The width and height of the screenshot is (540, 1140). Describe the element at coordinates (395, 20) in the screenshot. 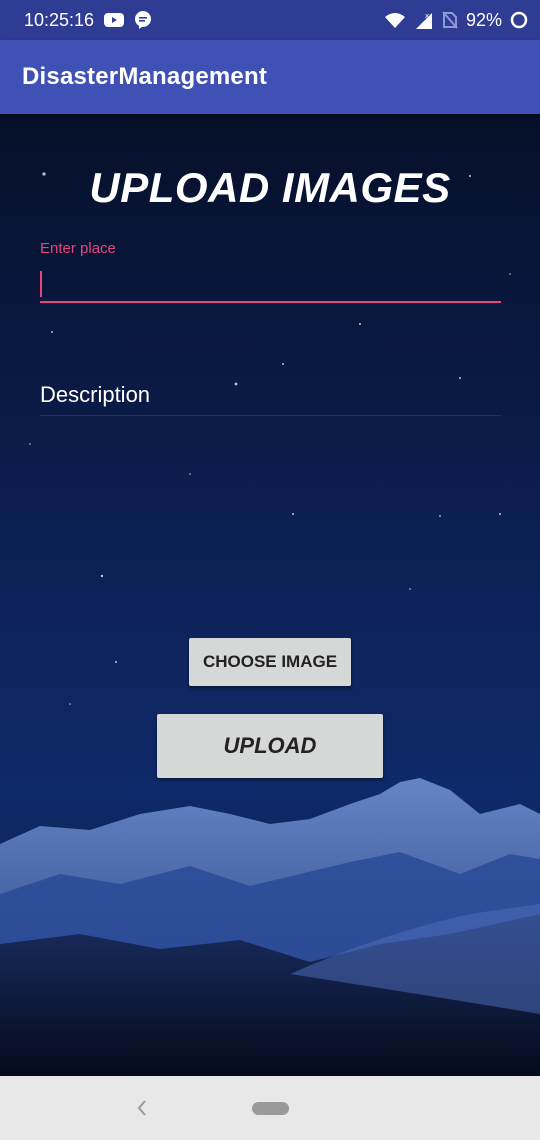

I see `wifi-icon` at that location.